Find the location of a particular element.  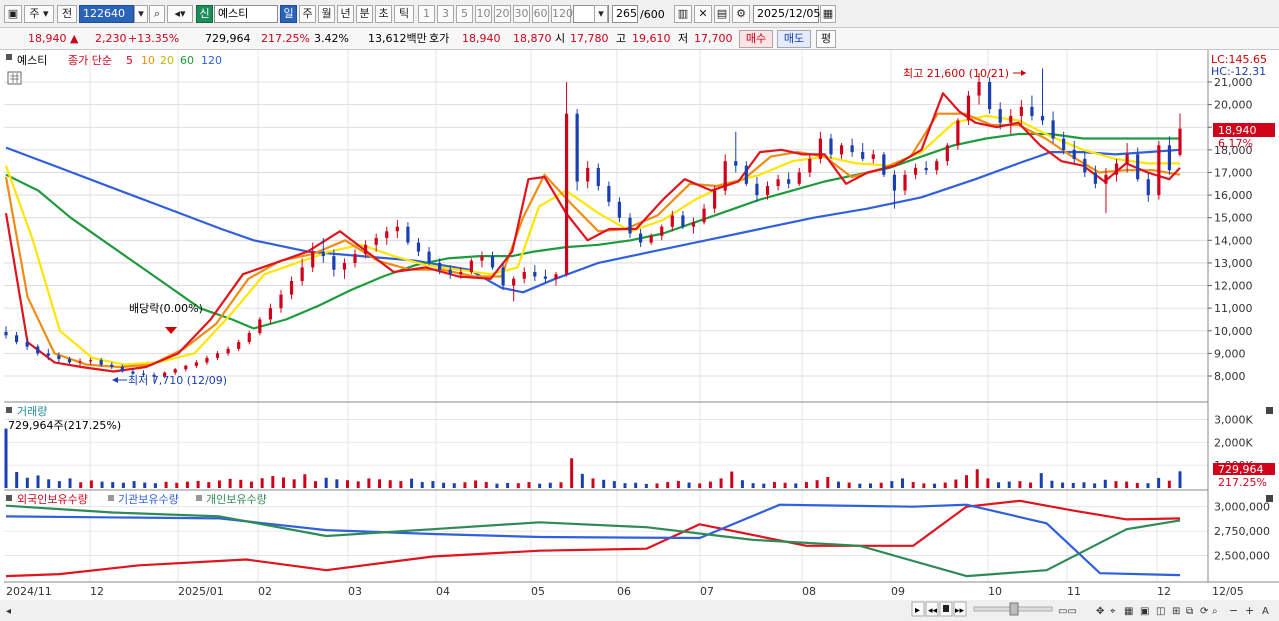

period-year-button: 년 is located at coordinates (345, 14).